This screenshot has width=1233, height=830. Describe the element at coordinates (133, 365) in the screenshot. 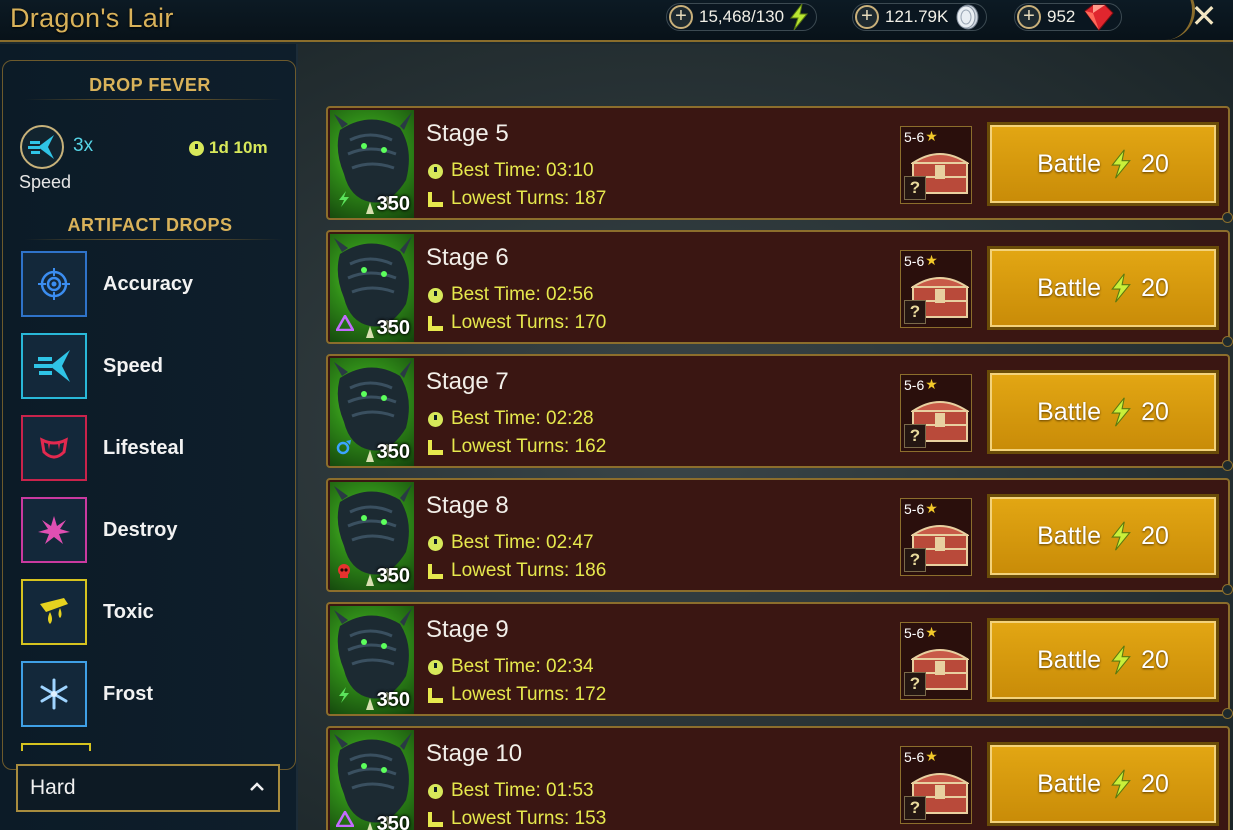

I see `artifact-label: Speed` at that location.